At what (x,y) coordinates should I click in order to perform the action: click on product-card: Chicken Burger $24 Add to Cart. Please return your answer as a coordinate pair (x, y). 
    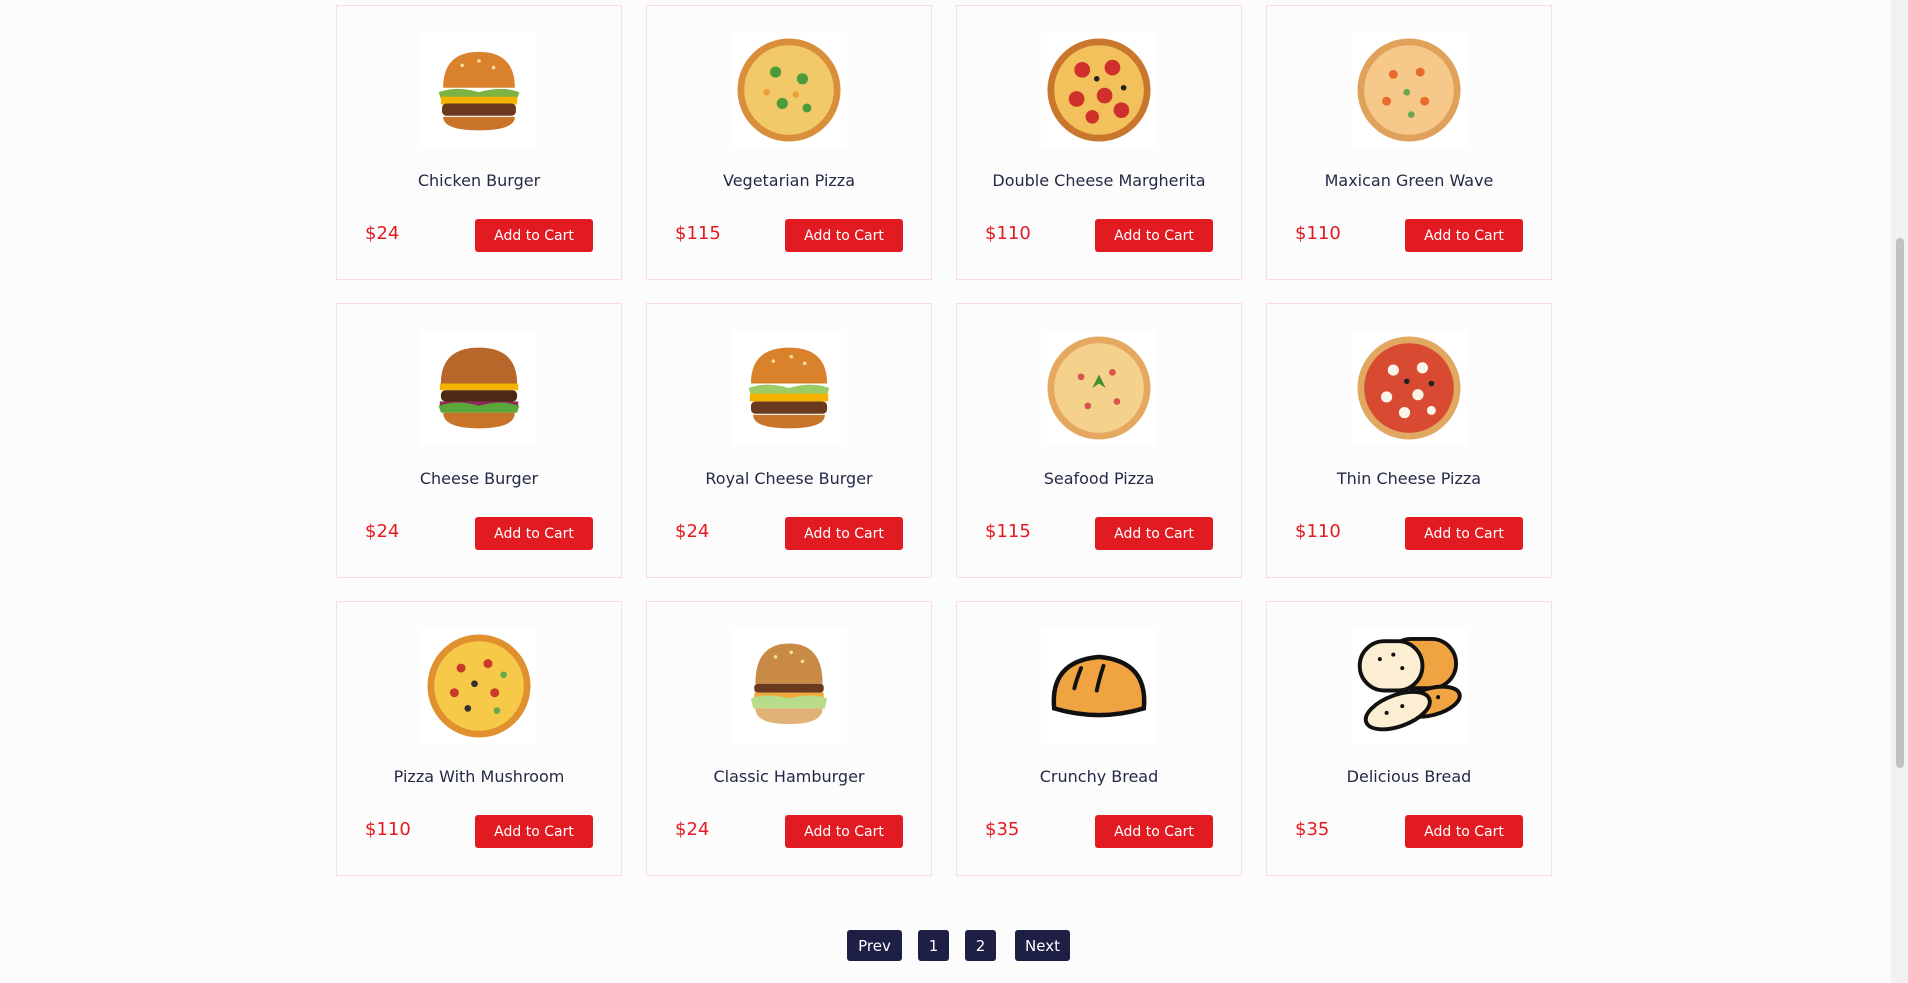
    Looking at the image, I should click on (479, 142).